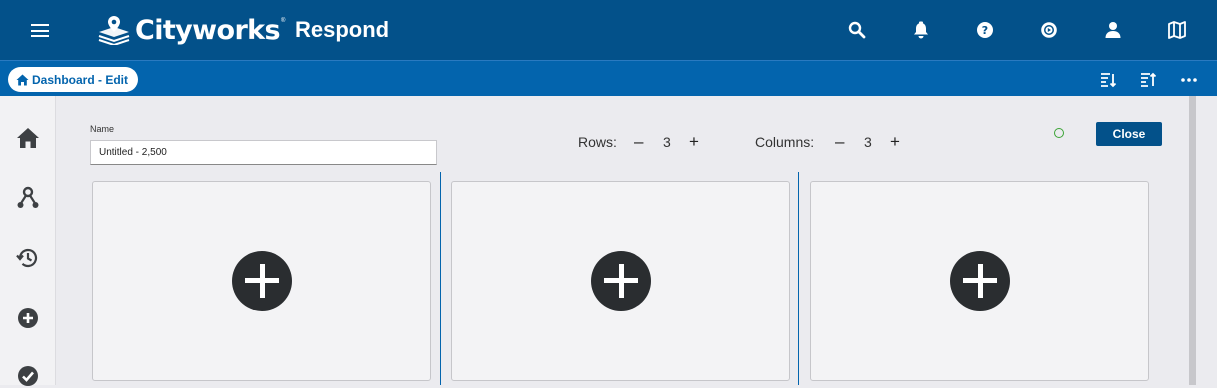 Image resolution: width=1217 pixels, height=388 pixels. I want to click on rows-increment-button: +, so click(694, 142).